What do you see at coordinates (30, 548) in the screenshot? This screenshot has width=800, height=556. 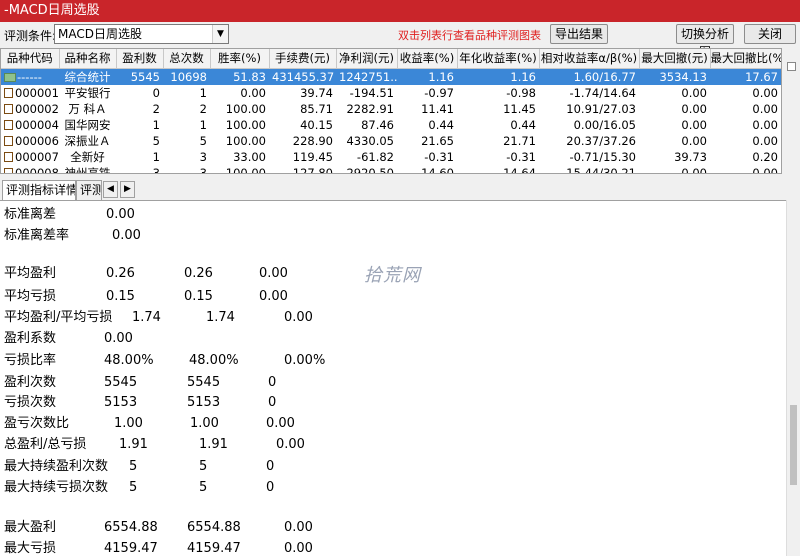 I see `metric-label: 最大亏损` at bounding box center [30, 548].